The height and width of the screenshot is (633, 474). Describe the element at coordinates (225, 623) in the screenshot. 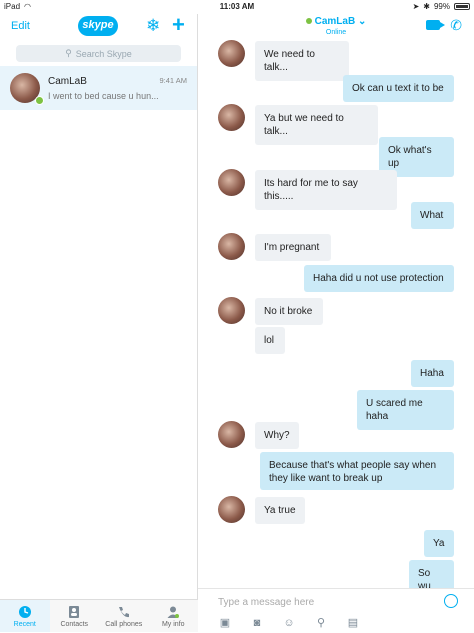

I see `media-icon: ▣` at that location.